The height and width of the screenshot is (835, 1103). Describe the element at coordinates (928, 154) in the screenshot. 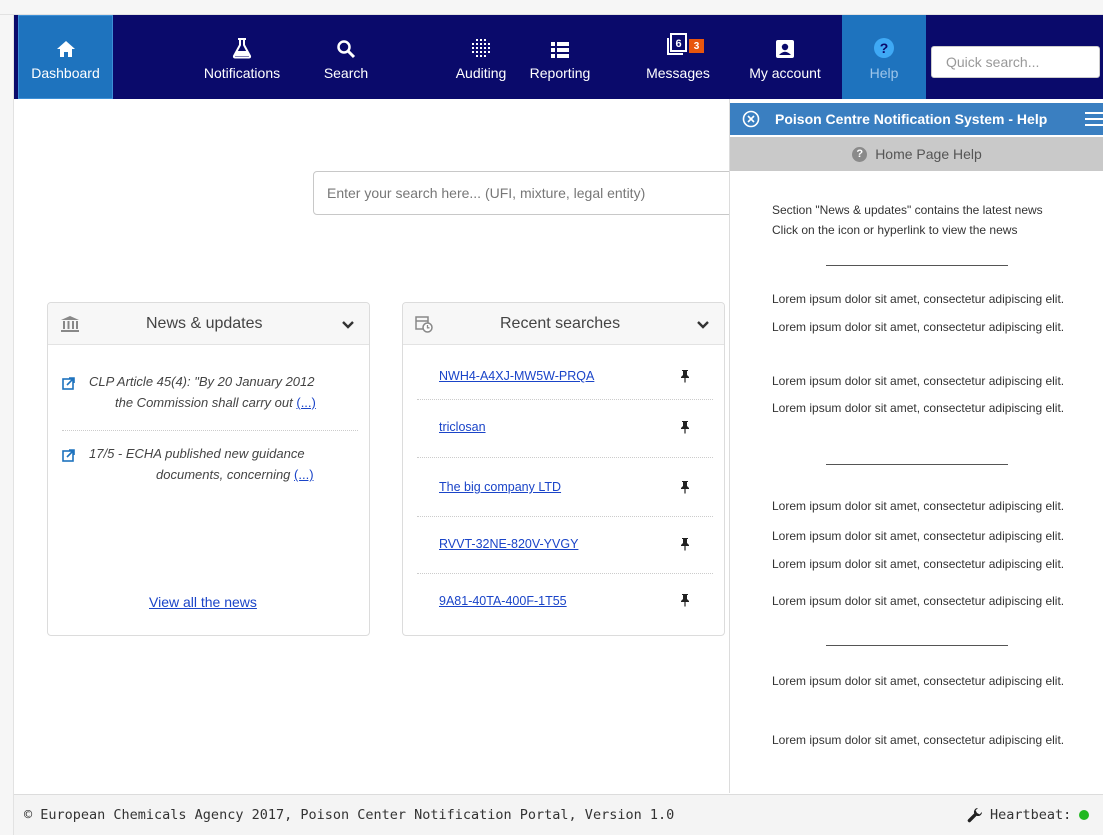

I see `help-subtitle: Home Page Help` at that location.